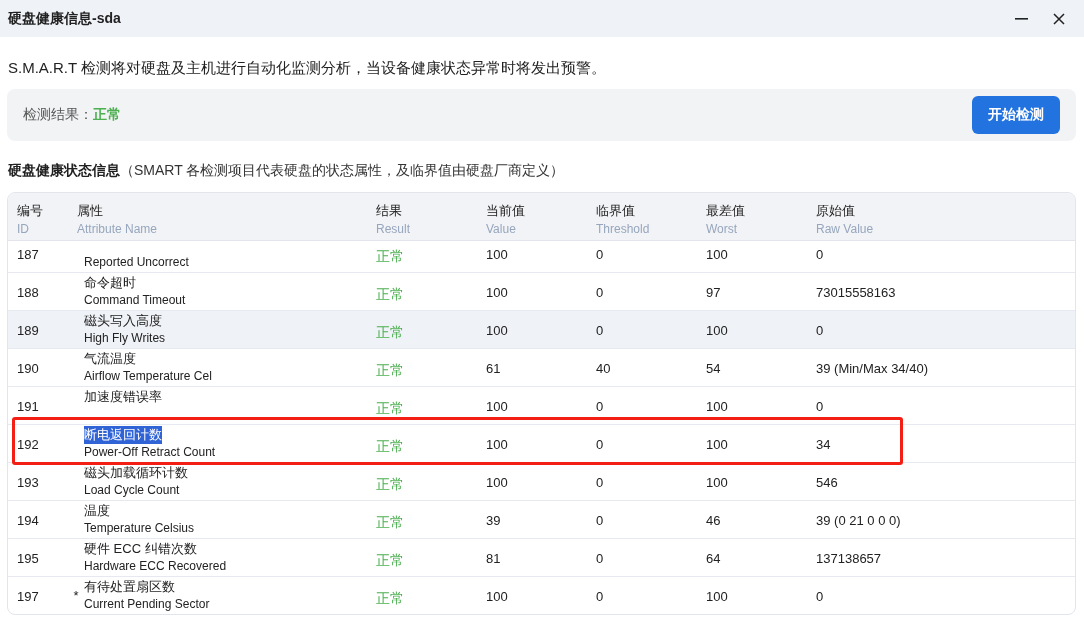 Image resolution: width=1084 pixels, height=626 pixels. What do you see at coordinates (132, 490) in the screenshot?
I see `attribute-english-name: Load Cycle Count` at bounding box center [132, 490].